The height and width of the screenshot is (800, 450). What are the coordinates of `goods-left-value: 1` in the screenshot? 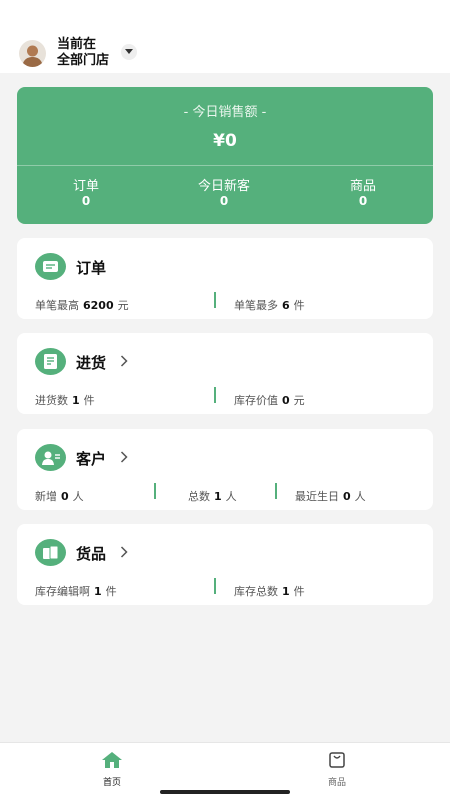 It's located at (98, 591).